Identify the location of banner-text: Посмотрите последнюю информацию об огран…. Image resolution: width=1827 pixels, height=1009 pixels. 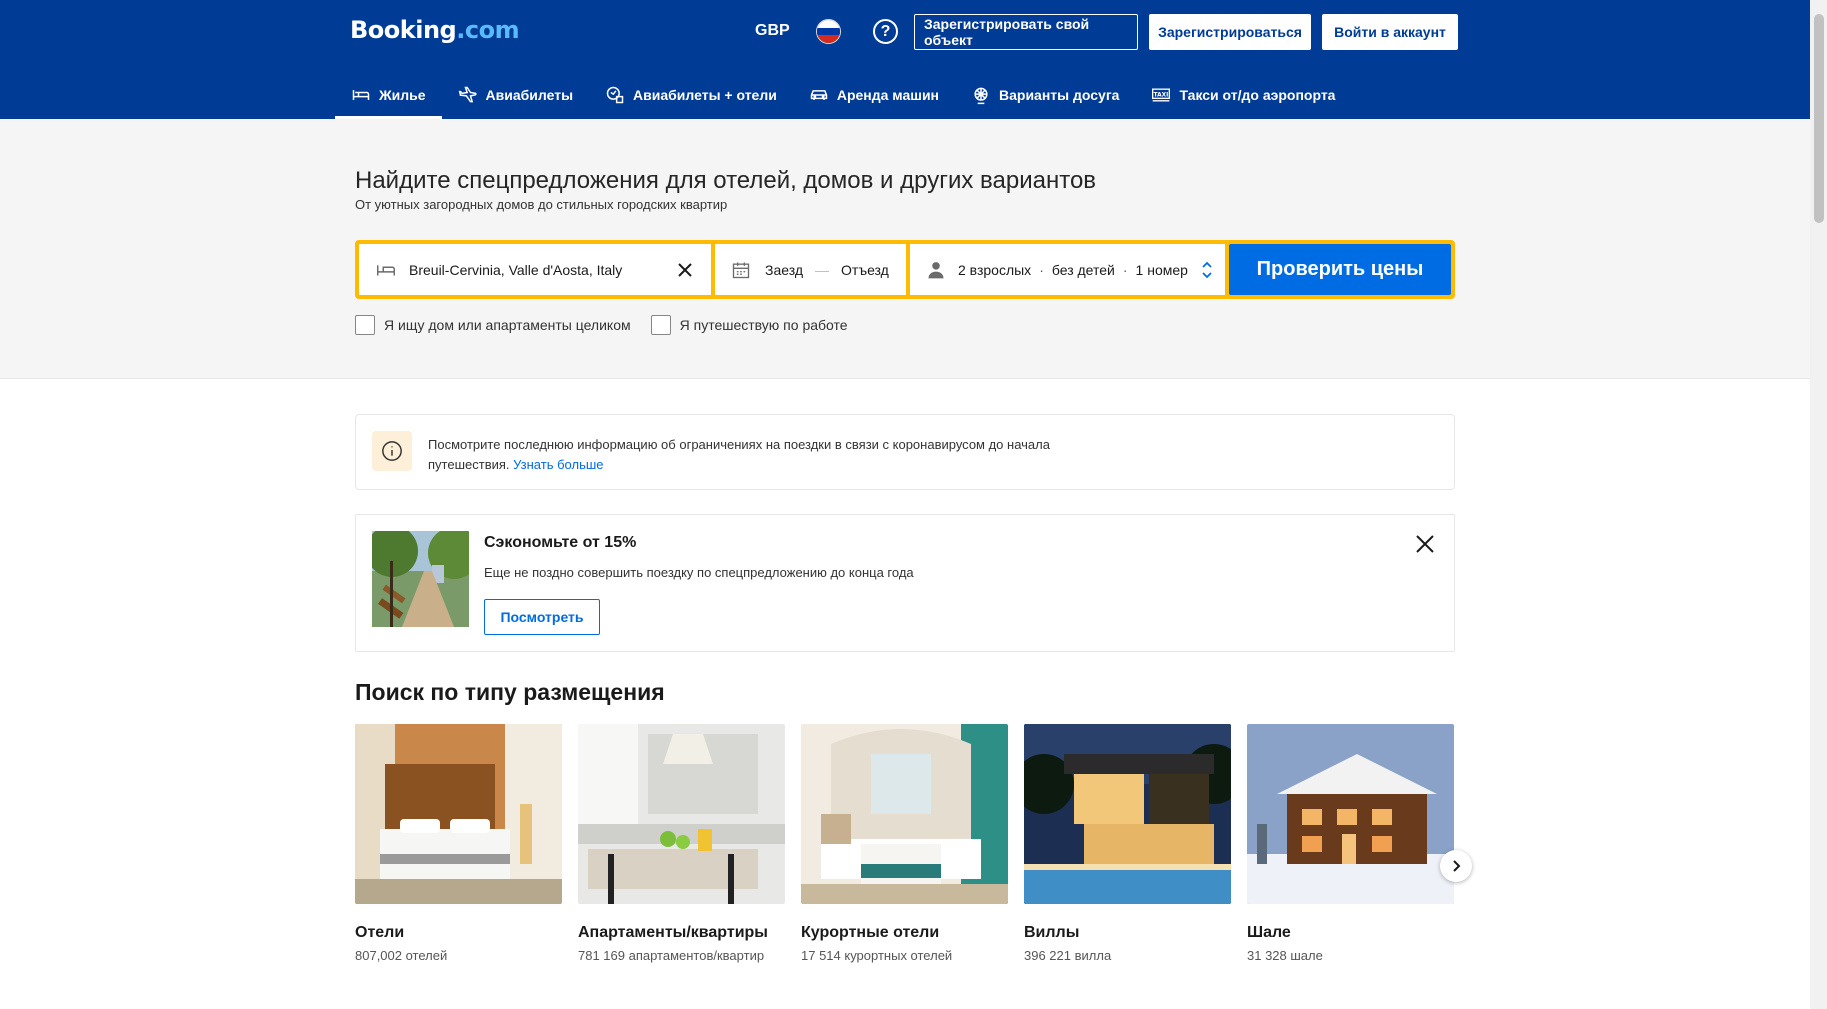
(778, 455).